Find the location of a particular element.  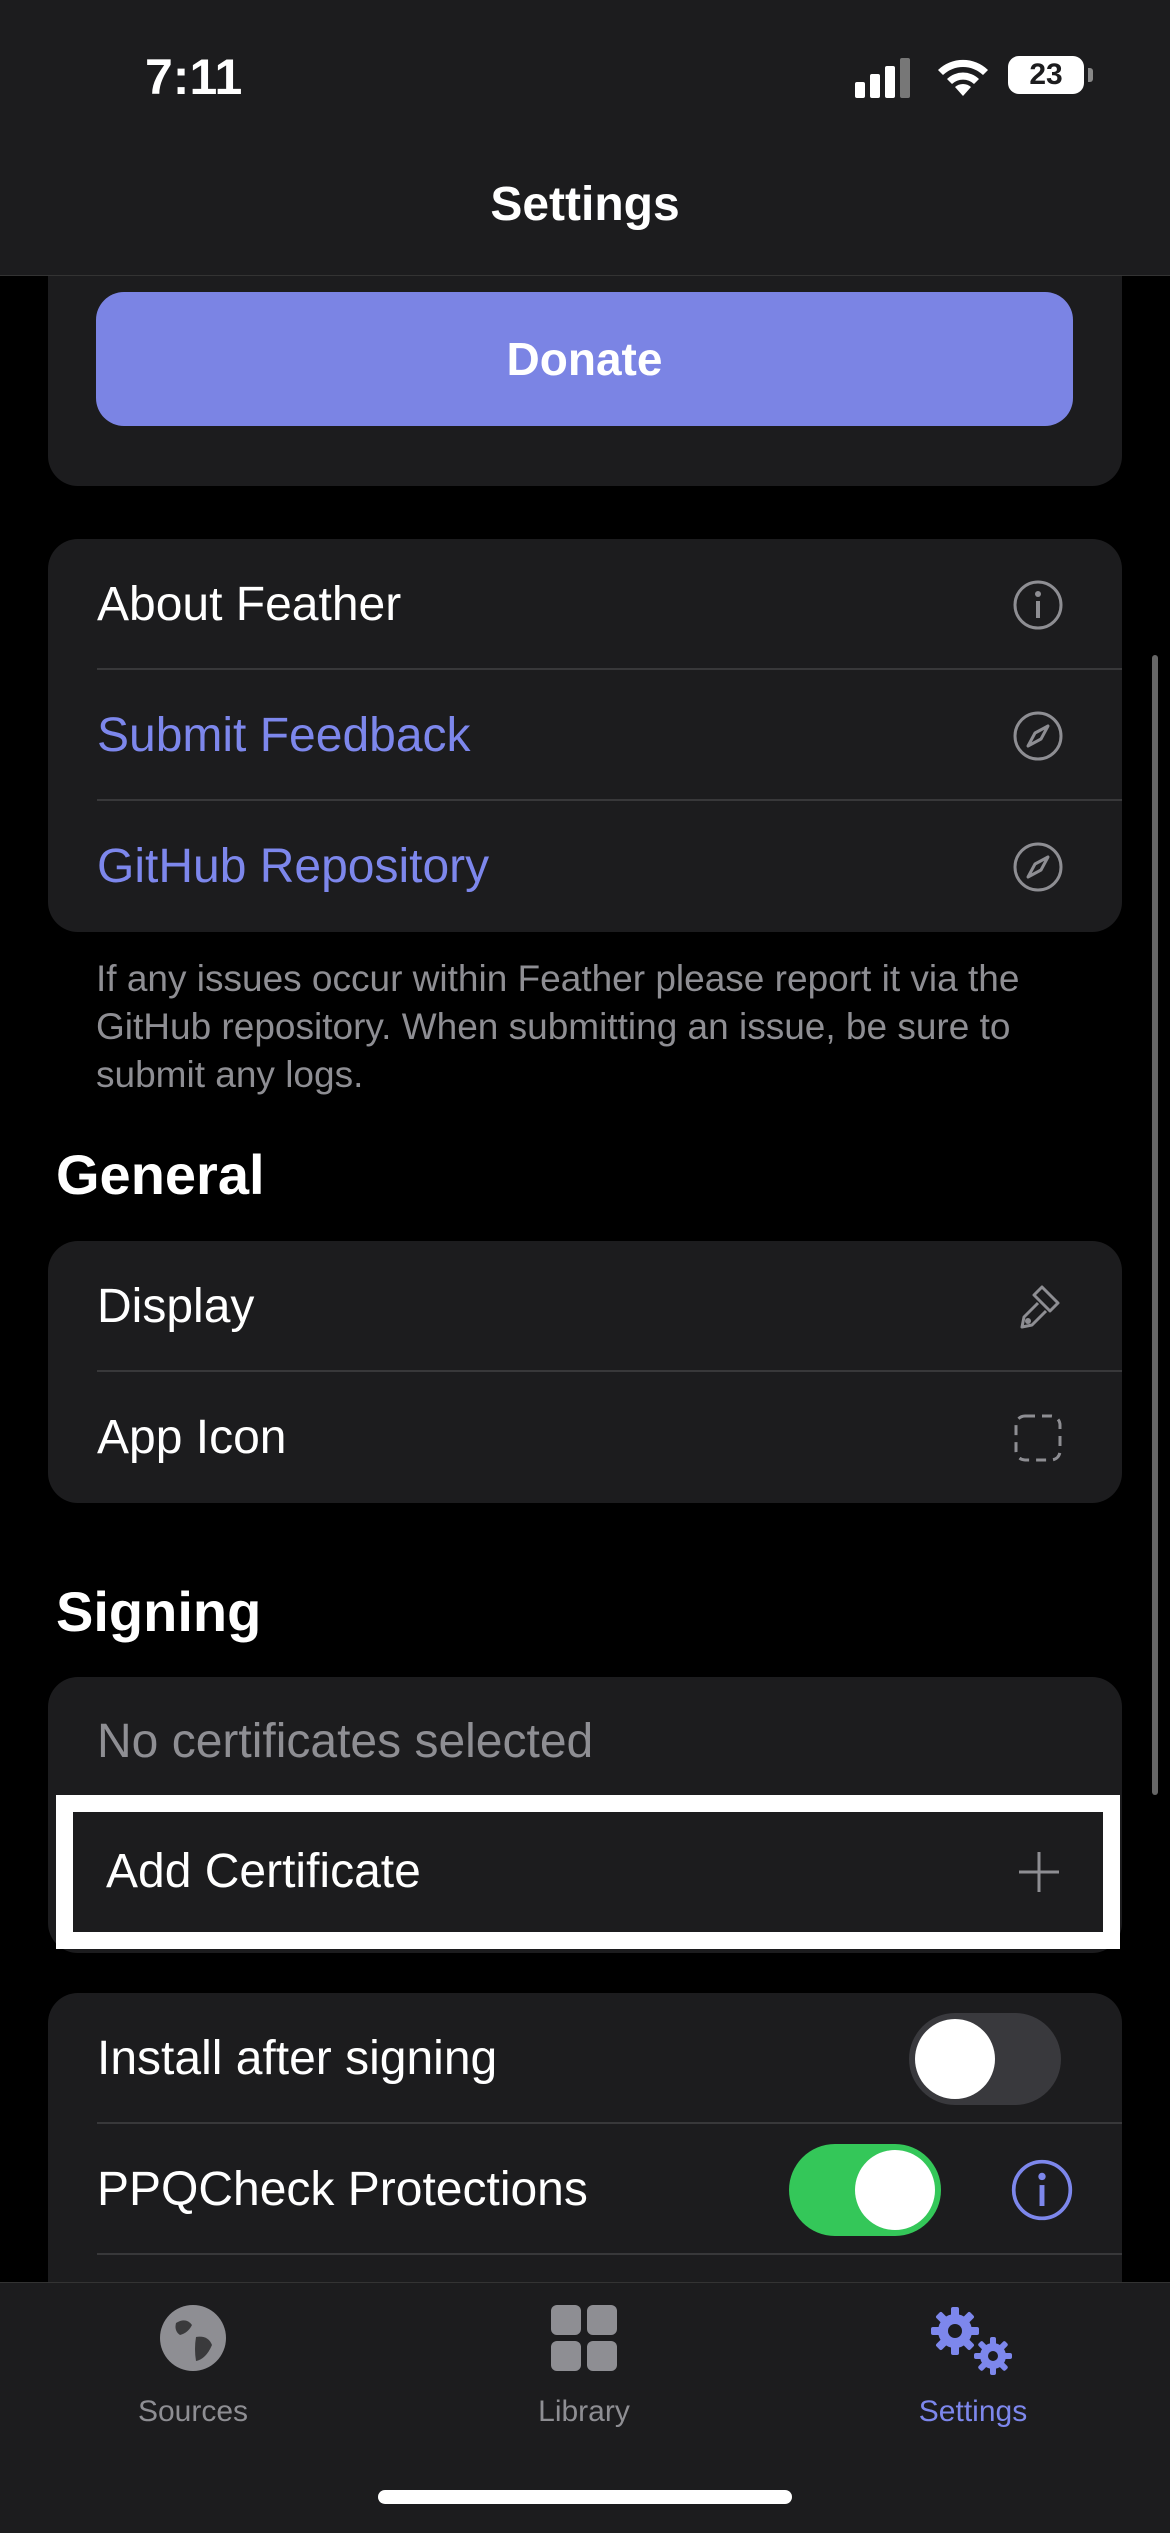

globe-icon is located at coordinates (193, 2338).